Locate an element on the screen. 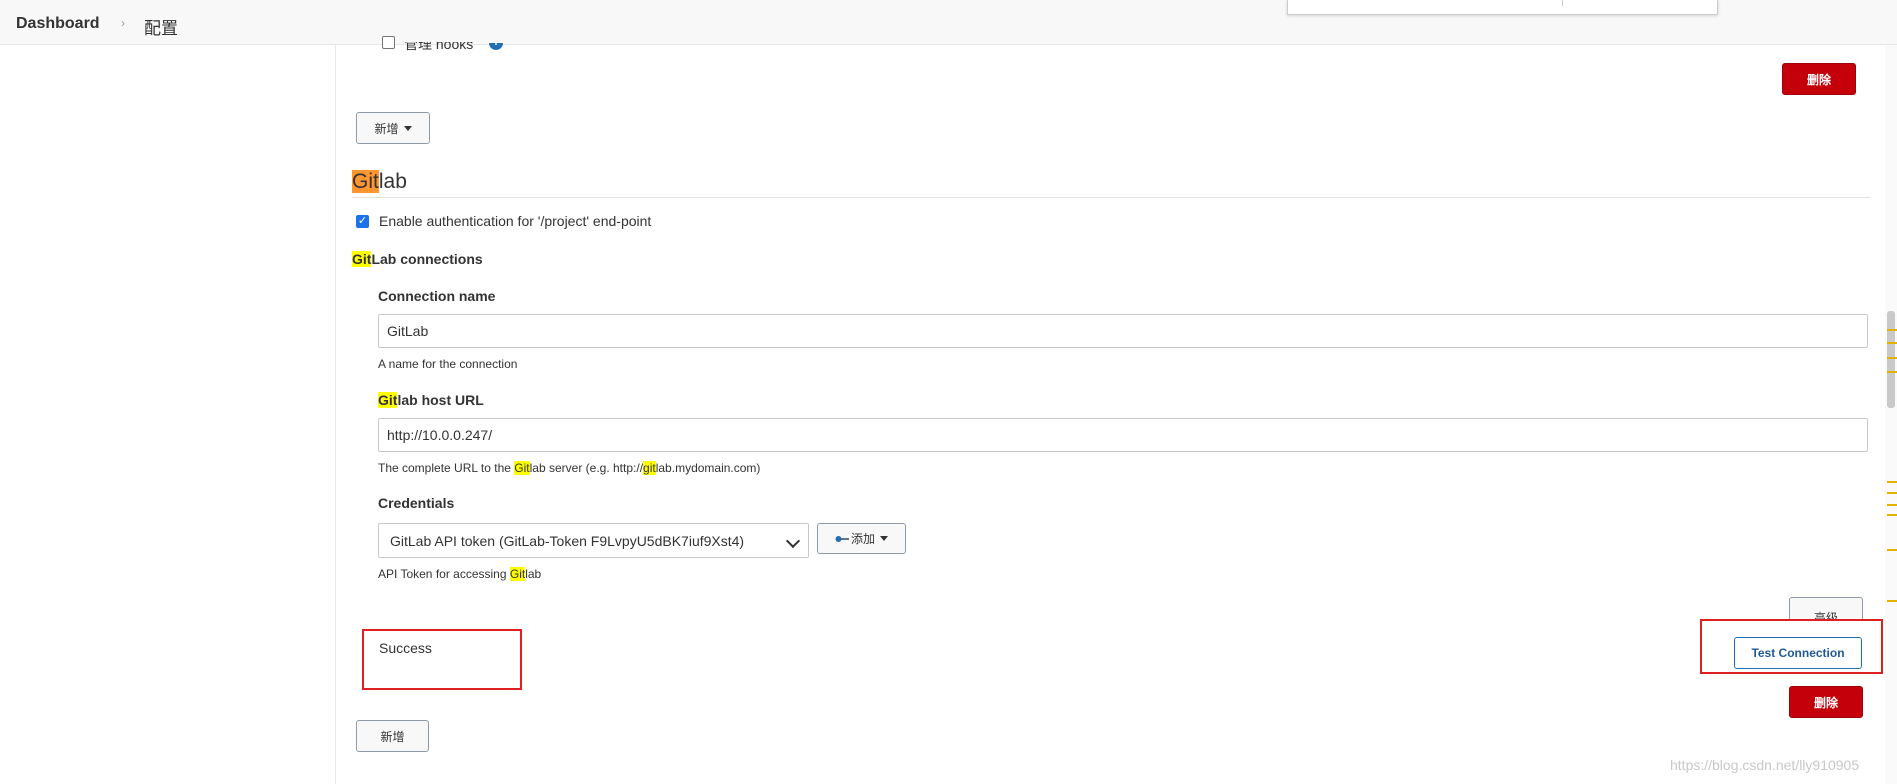  add-dropdown-button-top: 新增 is located at coordinates (393, 128).